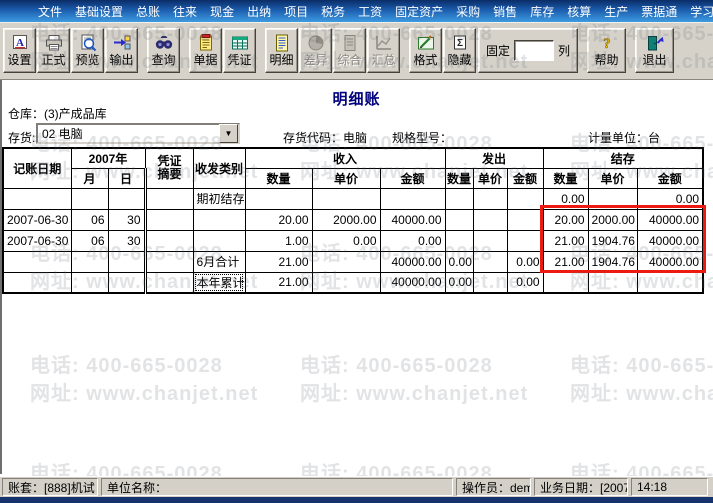 This screenshot has width=713, height=503. What do you see at coordinates (53, 50) in the screenshot?
I see `print-button: 正式` at bounding box center [53, 50].